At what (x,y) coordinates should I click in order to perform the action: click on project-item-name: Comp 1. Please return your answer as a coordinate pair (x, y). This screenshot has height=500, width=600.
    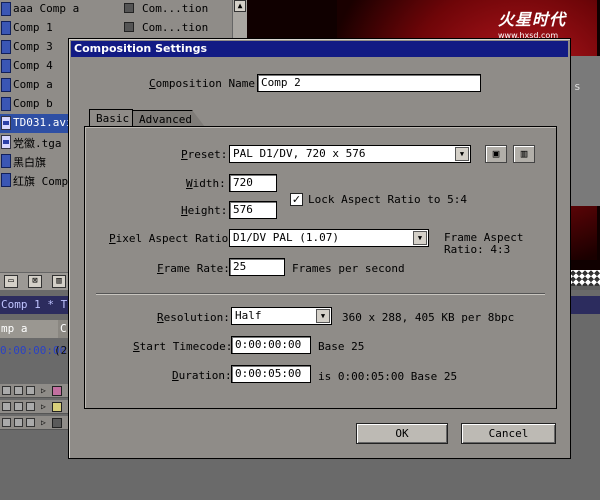
    Looking at the image, I should click on (33, 27).